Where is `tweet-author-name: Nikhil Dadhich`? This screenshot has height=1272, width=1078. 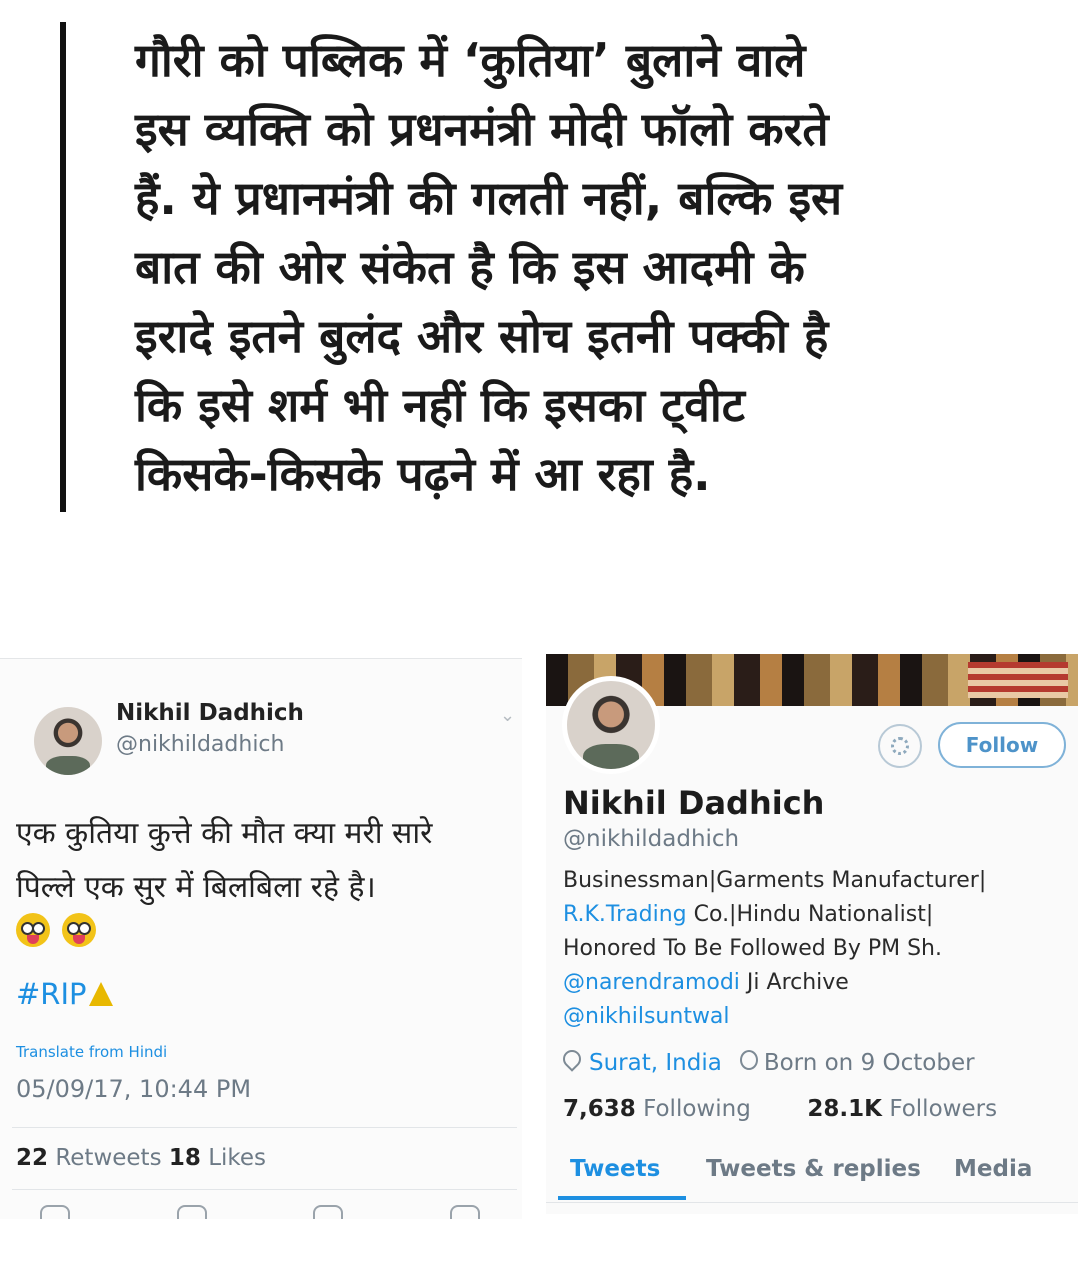
tweet-author-name: Nikhil Dadhich is located at coordinates (210, 713).